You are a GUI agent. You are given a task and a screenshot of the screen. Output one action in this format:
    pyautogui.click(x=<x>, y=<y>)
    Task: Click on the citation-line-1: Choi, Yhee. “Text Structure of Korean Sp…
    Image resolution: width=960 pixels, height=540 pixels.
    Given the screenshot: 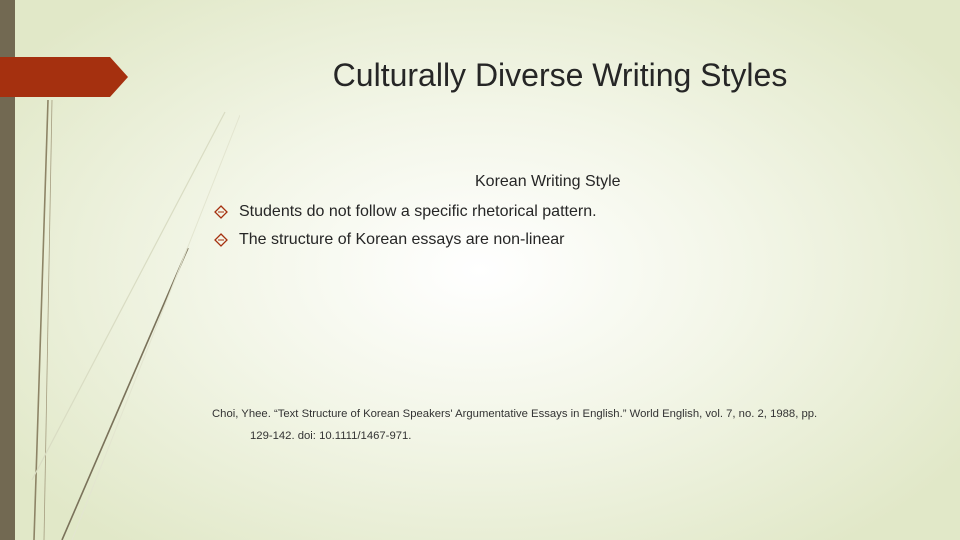 What is the action you would take?
    pyautogui.click(x=515, y=414)
    